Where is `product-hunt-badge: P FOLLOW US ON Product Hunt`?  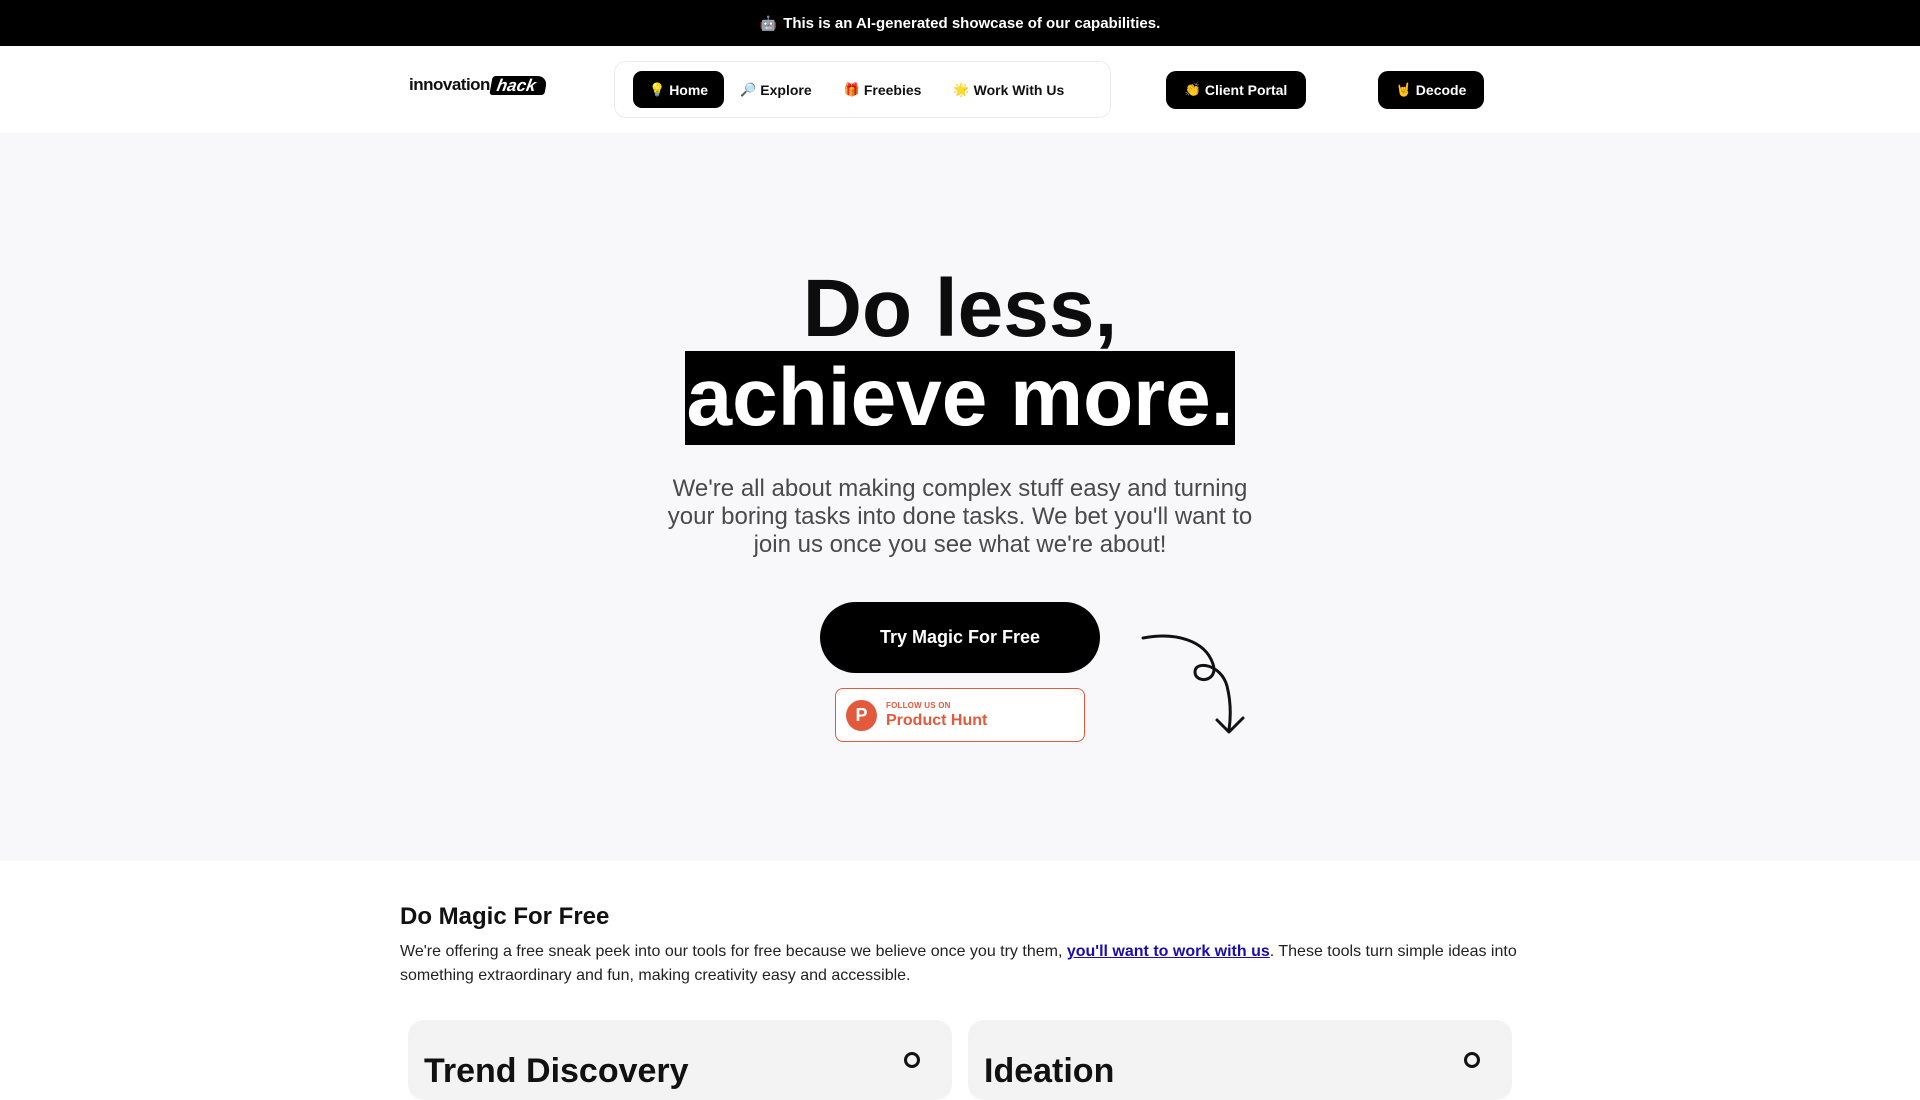 product-hunt-badge: P FOLLOW US ON Product Hunt is located at coordinates (960, 715).